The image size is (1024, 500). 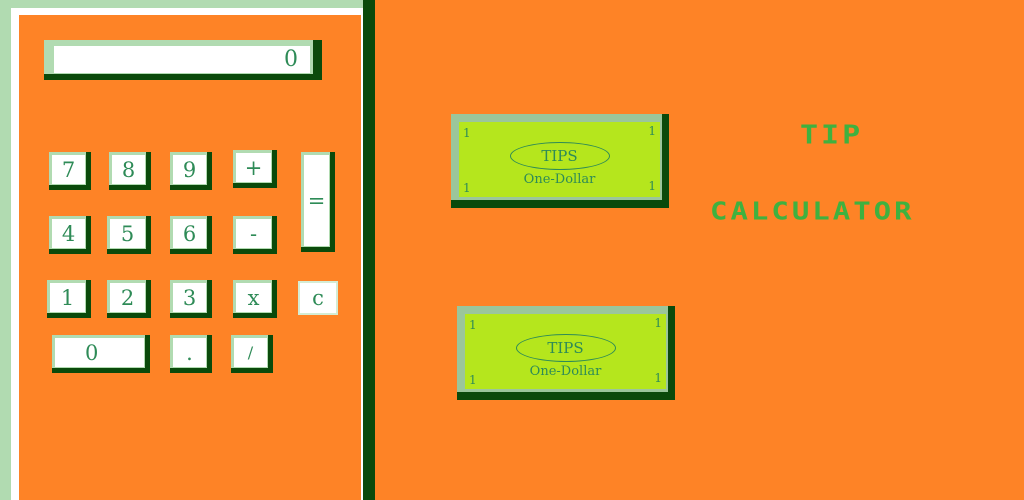 I want to click on key-divide: /, so click(x=252, y=354).